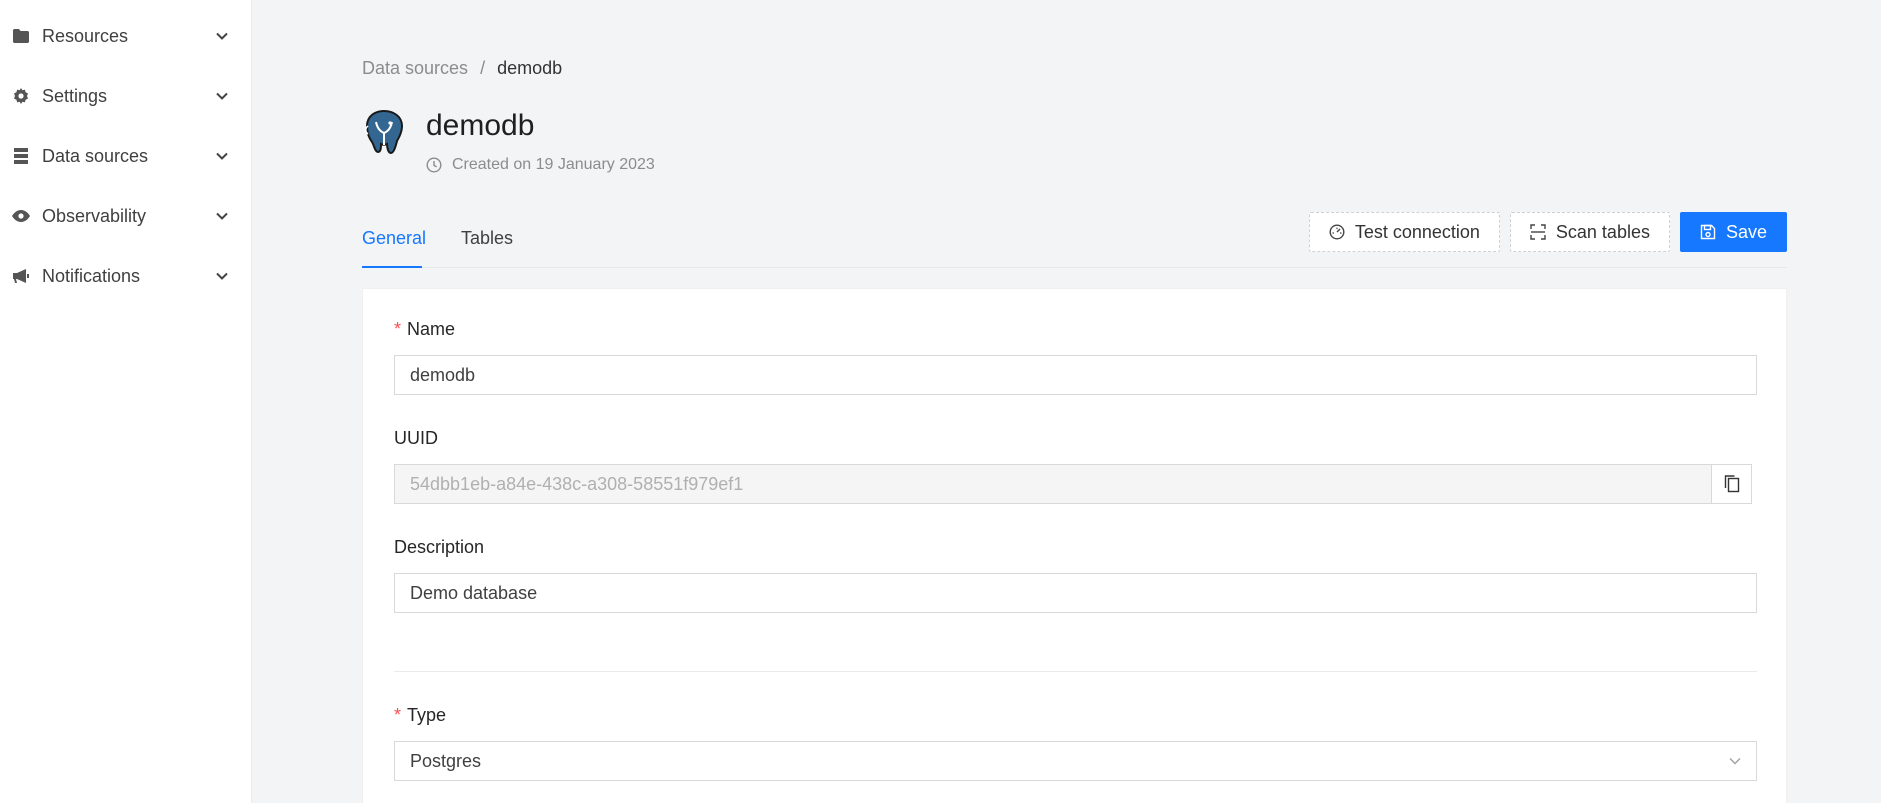 The height and width of the screenshot is (803, 1881). I want to click on section-divider, so click(1075, 671).